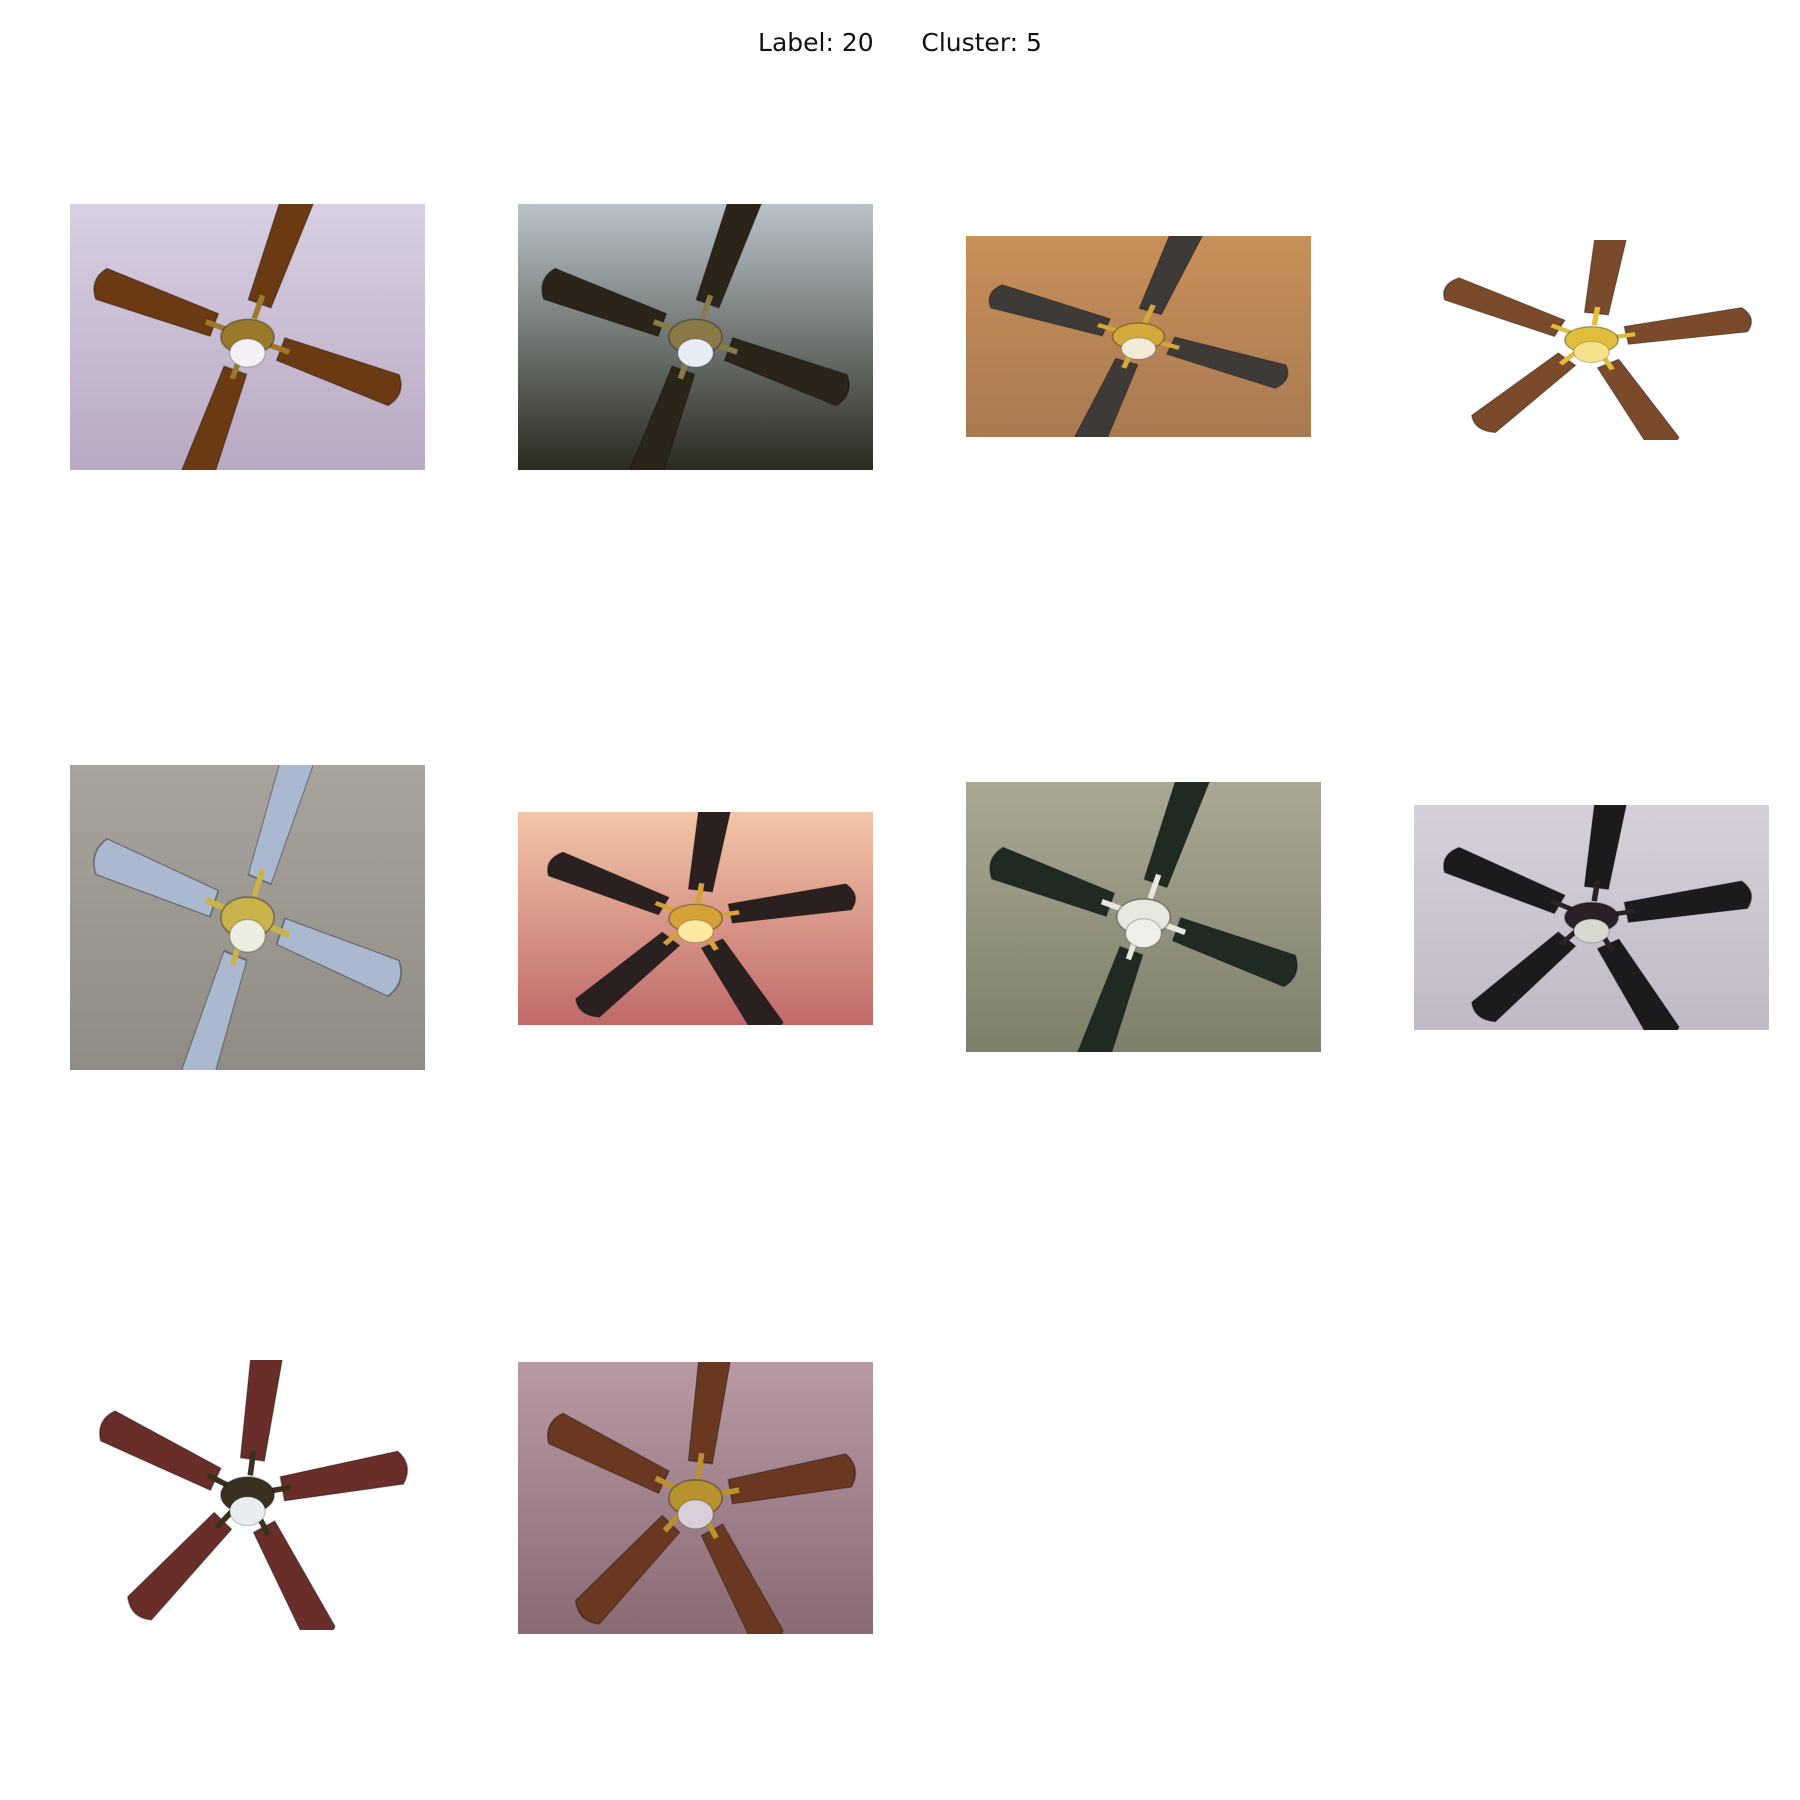 The height and width of the screenshot is (1800, 1800). What do you see at coordinates (816, 42) in the screenshot?
I see `label-text: Label: 20` at bounding box center [816, 42].